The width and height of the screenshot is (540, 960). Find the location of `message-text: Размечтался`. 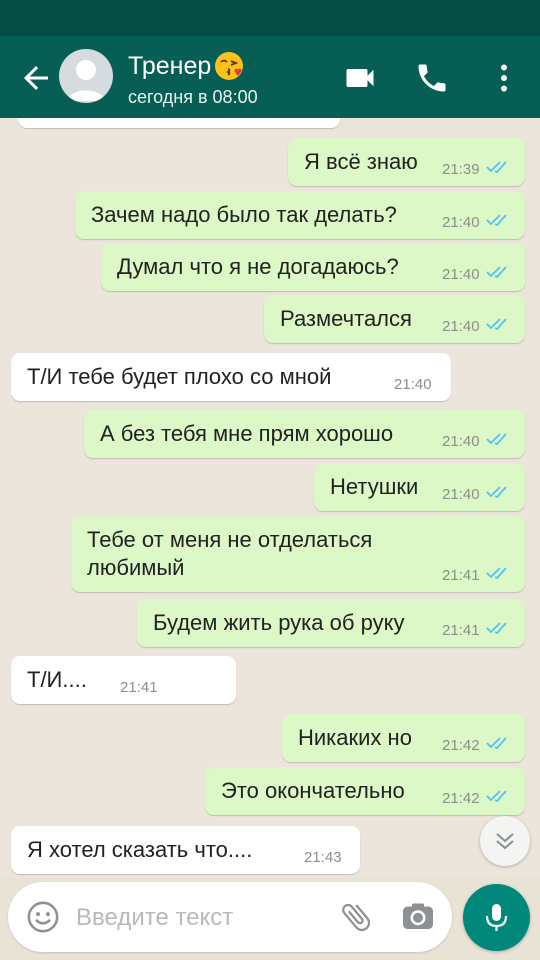

message-text: Размечтался is located at coordinates (346, 318).